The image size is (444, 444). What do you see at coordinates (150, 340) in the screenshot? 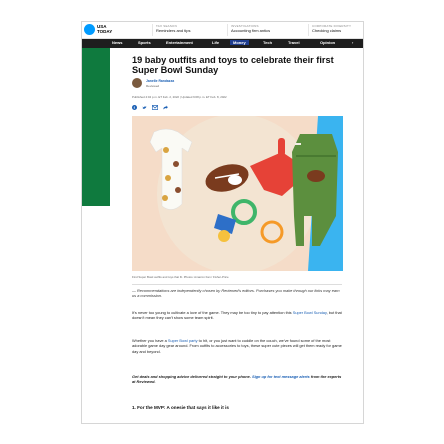
I see `paragraph-text: Whether you have a` at bounding box center [150, 340].